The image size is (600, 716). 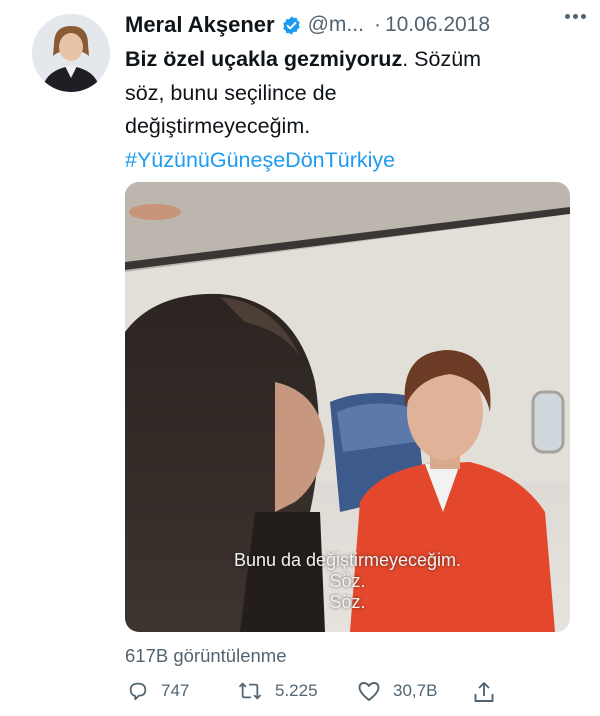 I want to click on avatar-image, so click(x=71, y=53).